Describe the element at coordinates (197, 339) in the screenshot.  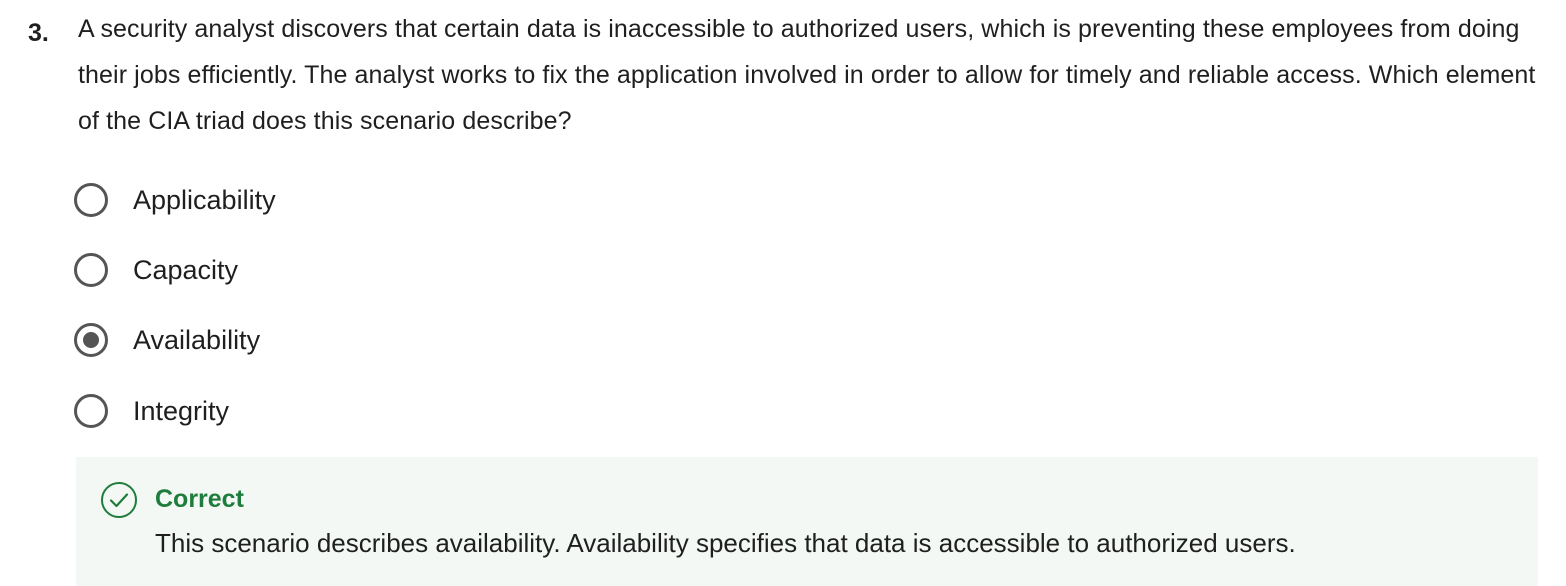
I see `option-label: Availability` at that location.